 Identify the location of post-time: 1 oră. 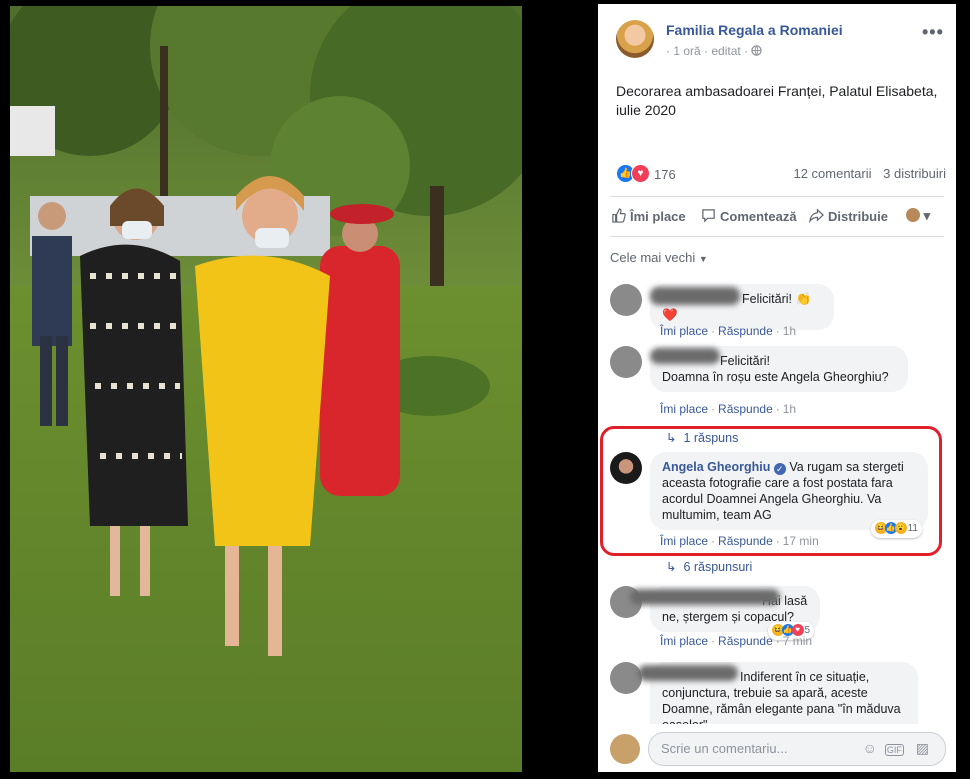
(686, 51).